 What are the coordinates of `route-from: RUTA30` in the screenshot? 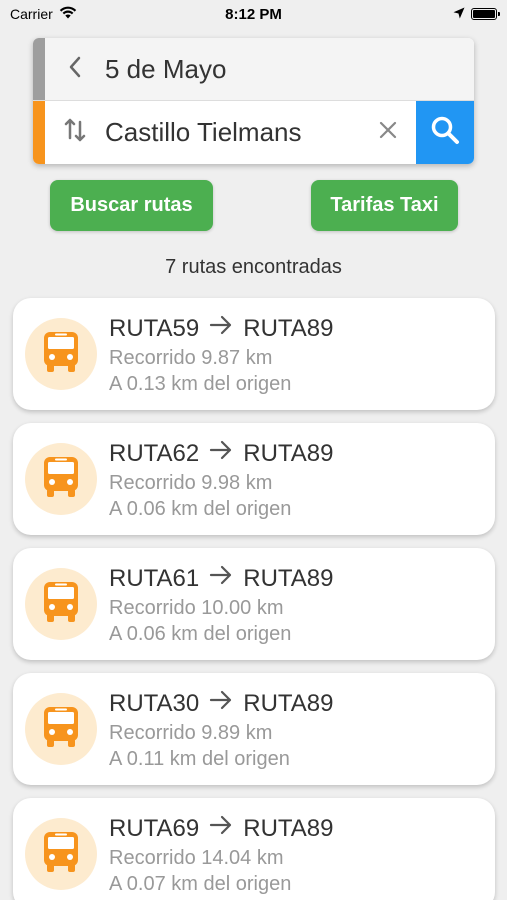 It's located at (154, 703).